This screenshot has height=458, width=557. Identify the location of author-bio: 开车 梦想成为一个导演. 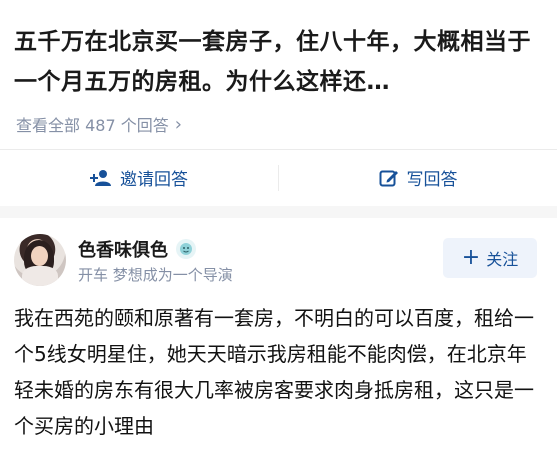
(155, 275).